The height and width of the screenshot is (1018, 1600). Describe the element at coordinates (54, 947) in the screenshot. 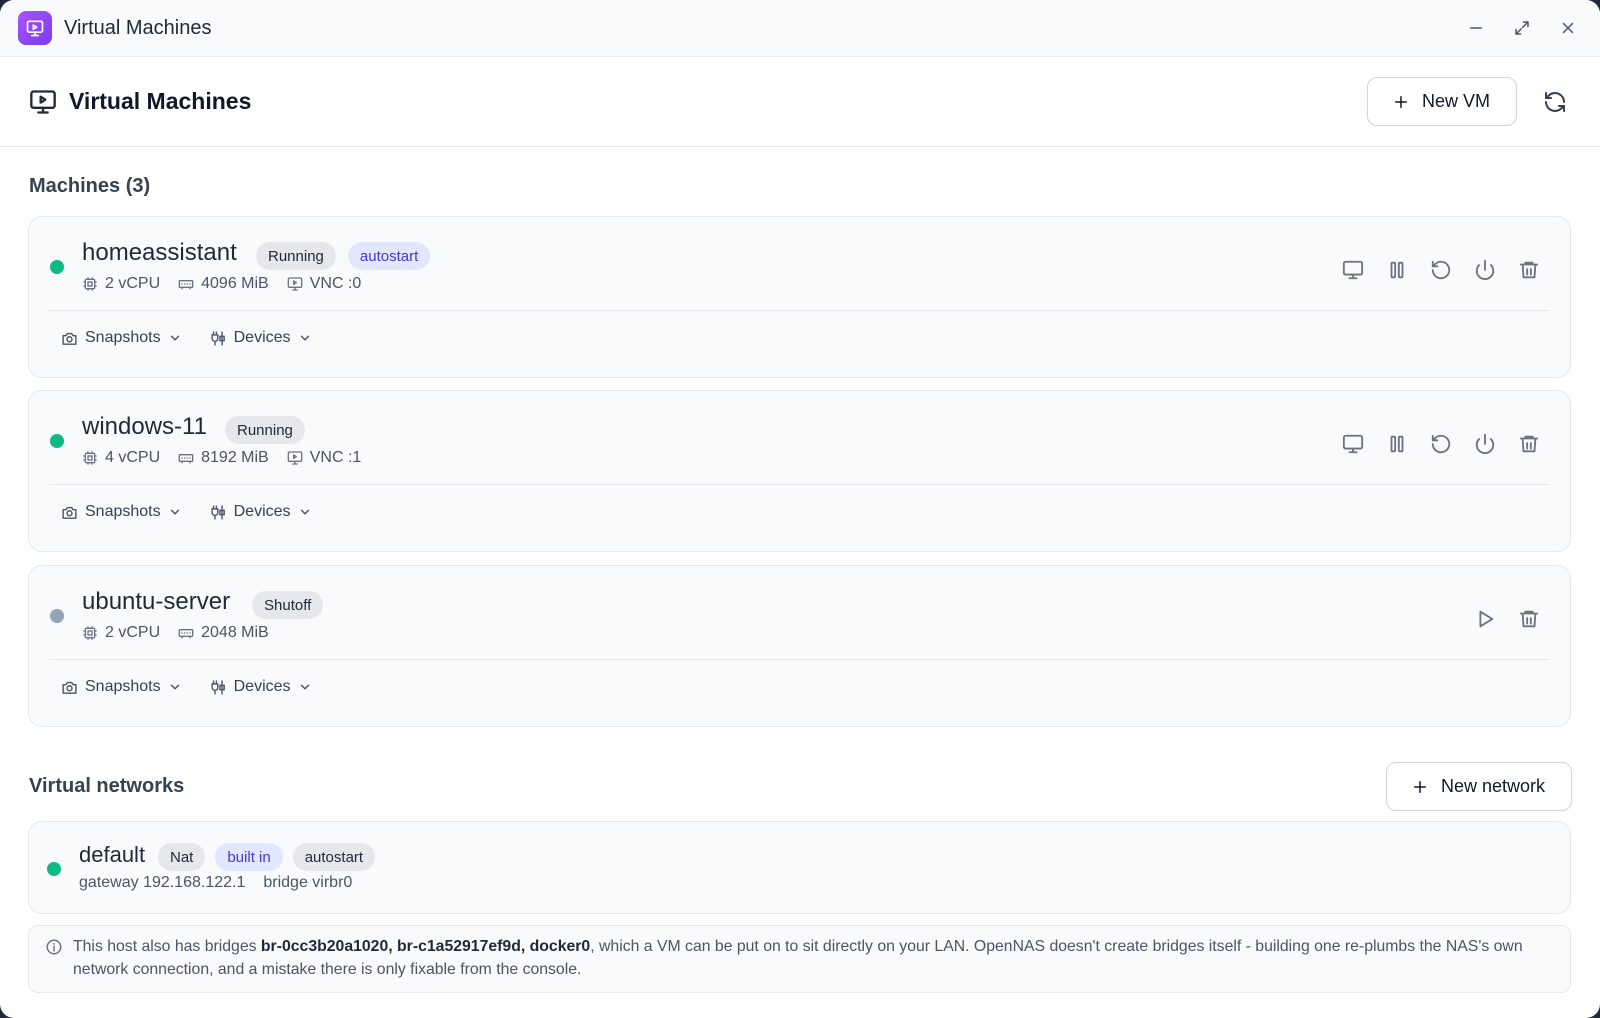

I see `info-icon` at that location.